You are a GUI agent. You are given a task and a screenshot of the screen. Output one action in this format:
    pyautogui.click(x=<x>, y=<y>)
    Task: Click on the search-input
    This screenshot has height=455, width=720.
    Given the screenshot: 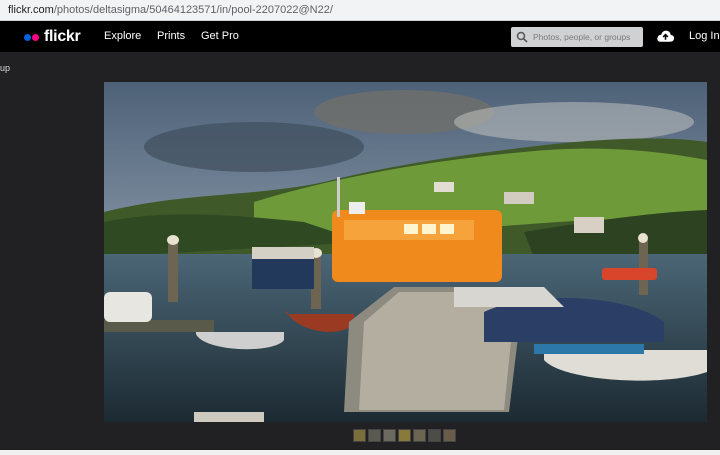 What is the action you would take?
    pyautogui.click(x=586, y=37)
    